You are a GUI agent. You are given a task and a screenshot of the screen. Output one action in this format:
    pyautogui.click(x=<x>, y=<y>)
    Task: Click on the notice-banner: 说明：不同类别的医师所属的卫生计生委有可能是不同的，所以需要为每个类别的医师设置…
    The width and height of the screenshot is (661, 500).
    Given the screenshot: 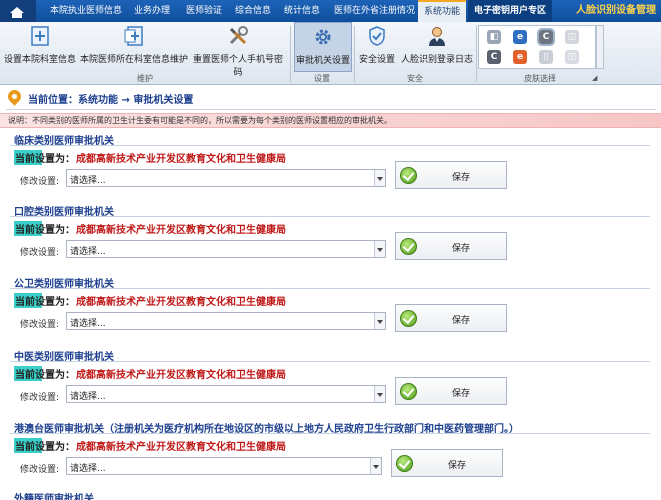 What is the action you would take?
    pyautogui.click(x=330, y=120)
    